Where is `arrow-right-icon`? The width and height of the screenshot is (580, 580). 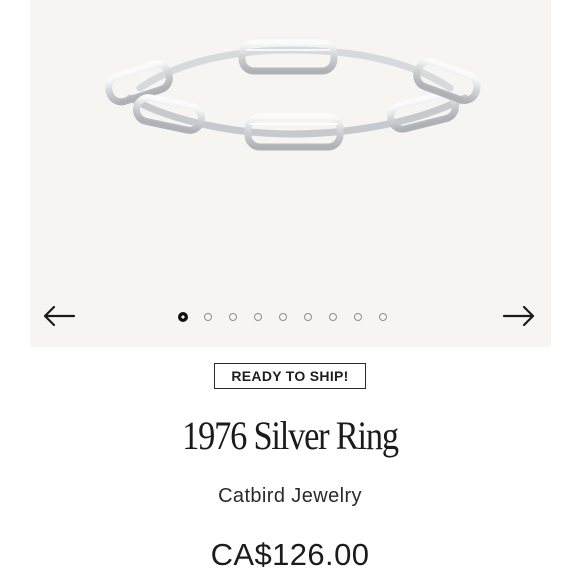
arrow-right-icon is located at coordinates (519, 316).